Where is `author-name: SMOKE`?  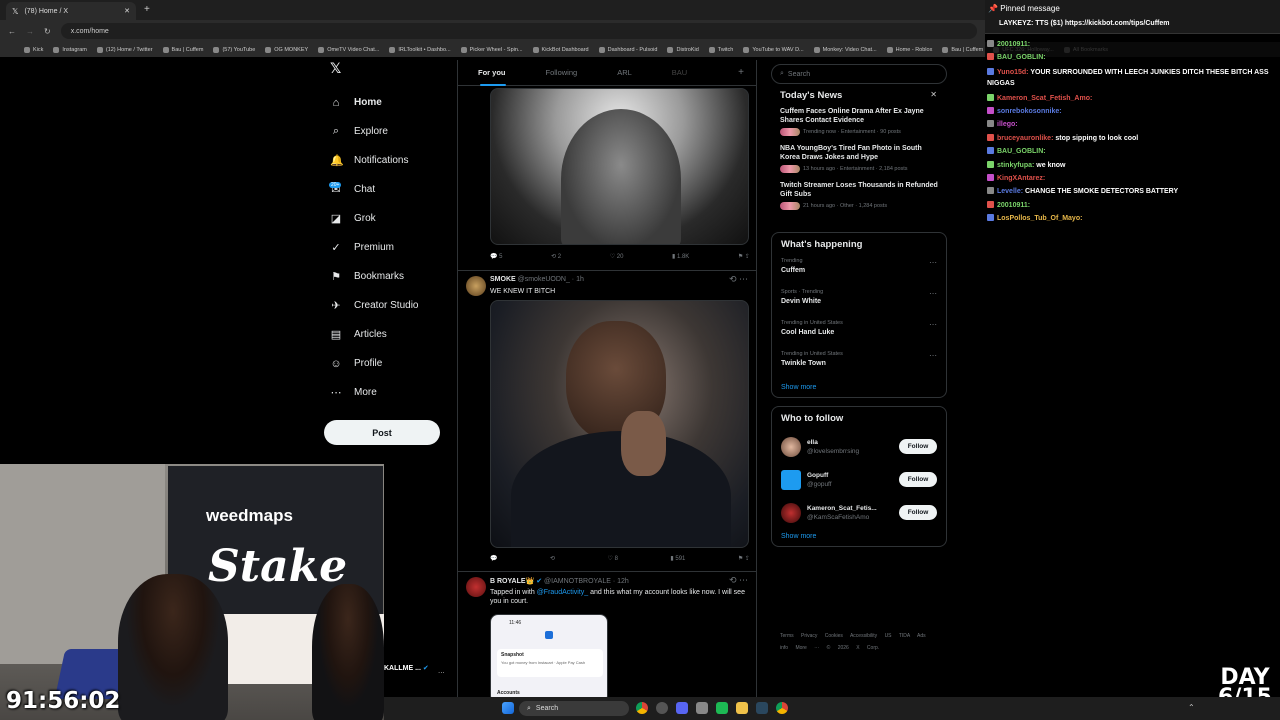 author-name: SMOKE is located at coordinates (503, 279).